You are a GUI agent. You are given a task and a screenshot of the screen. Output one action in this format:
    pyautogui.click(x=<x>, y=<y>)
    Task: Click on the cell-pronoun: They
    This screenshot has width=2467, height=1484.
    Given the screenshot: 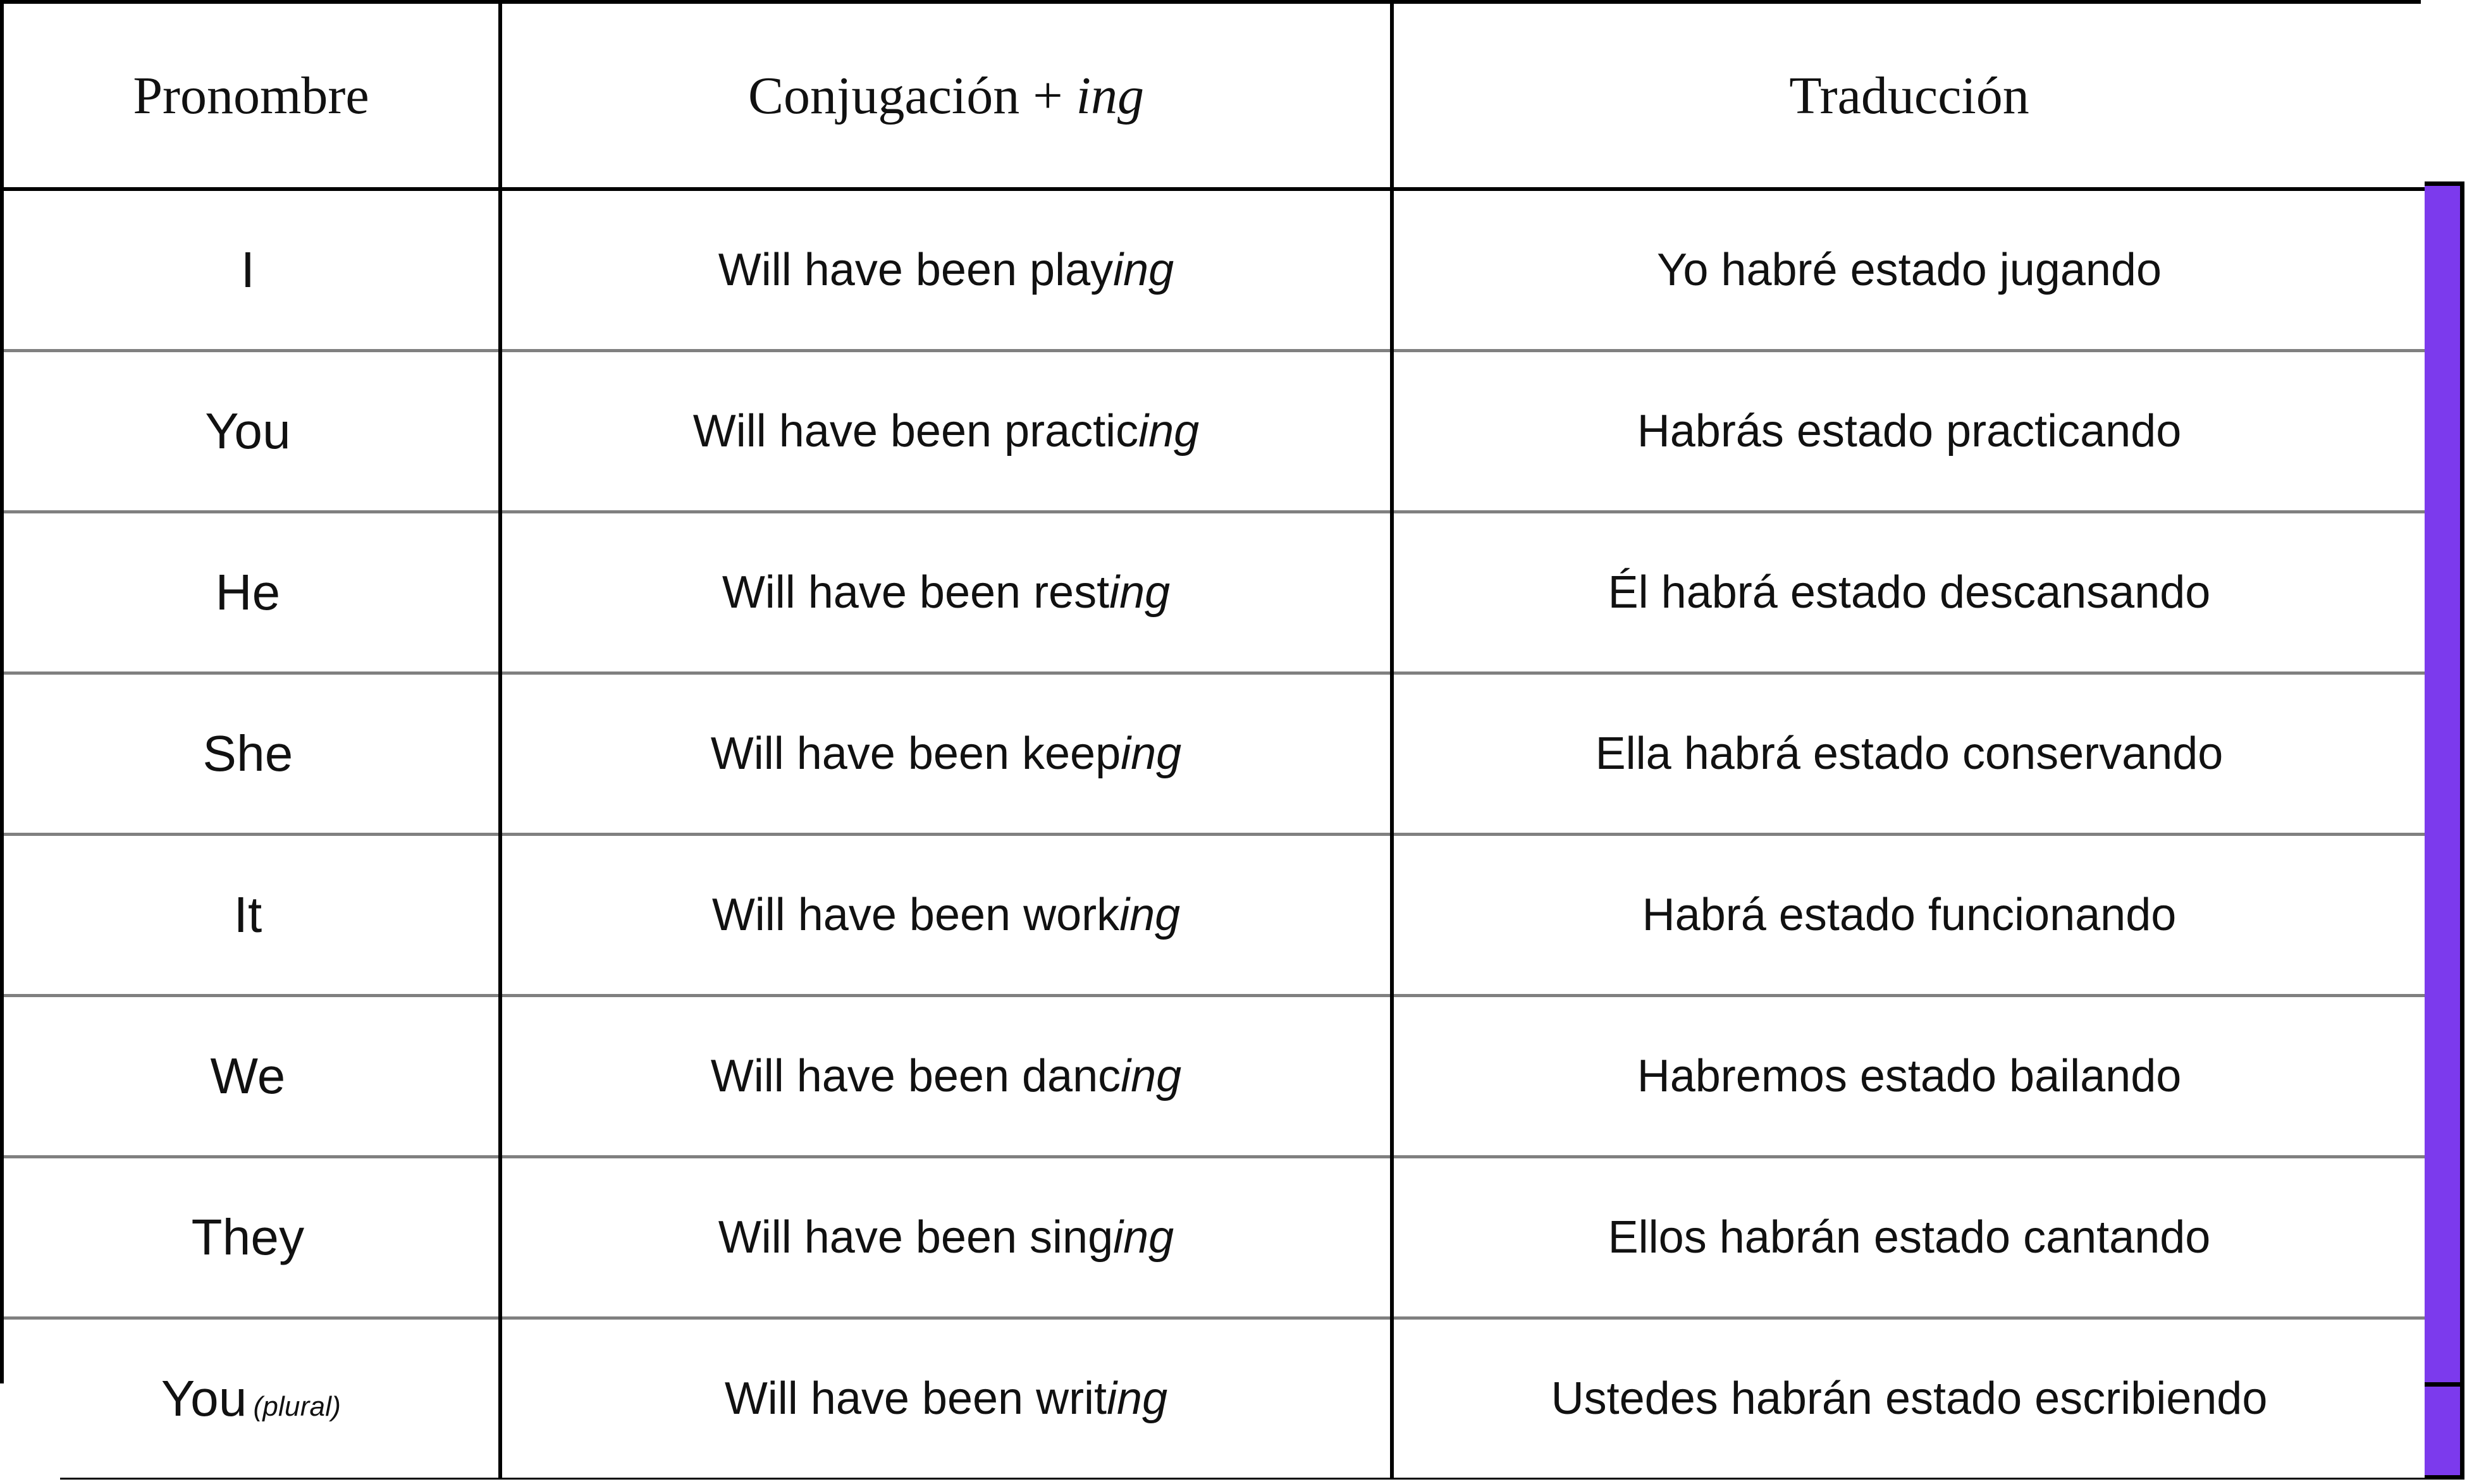 What is the action you would take?
    pyautogui.click(x=253, y=1236)
    